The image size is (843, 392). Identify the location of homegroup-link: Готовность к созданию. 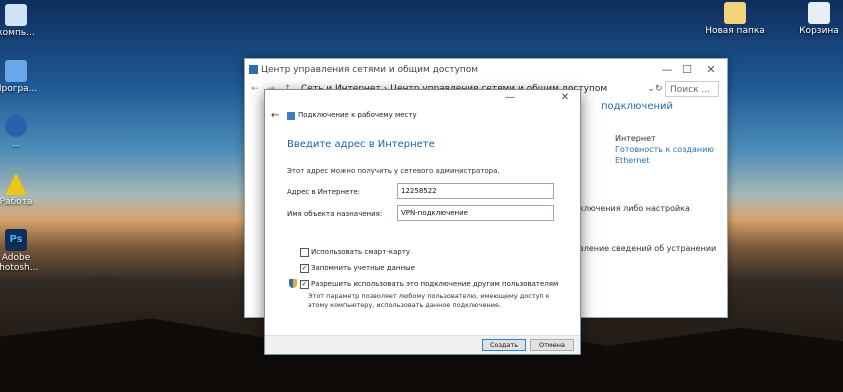
(664, 149).